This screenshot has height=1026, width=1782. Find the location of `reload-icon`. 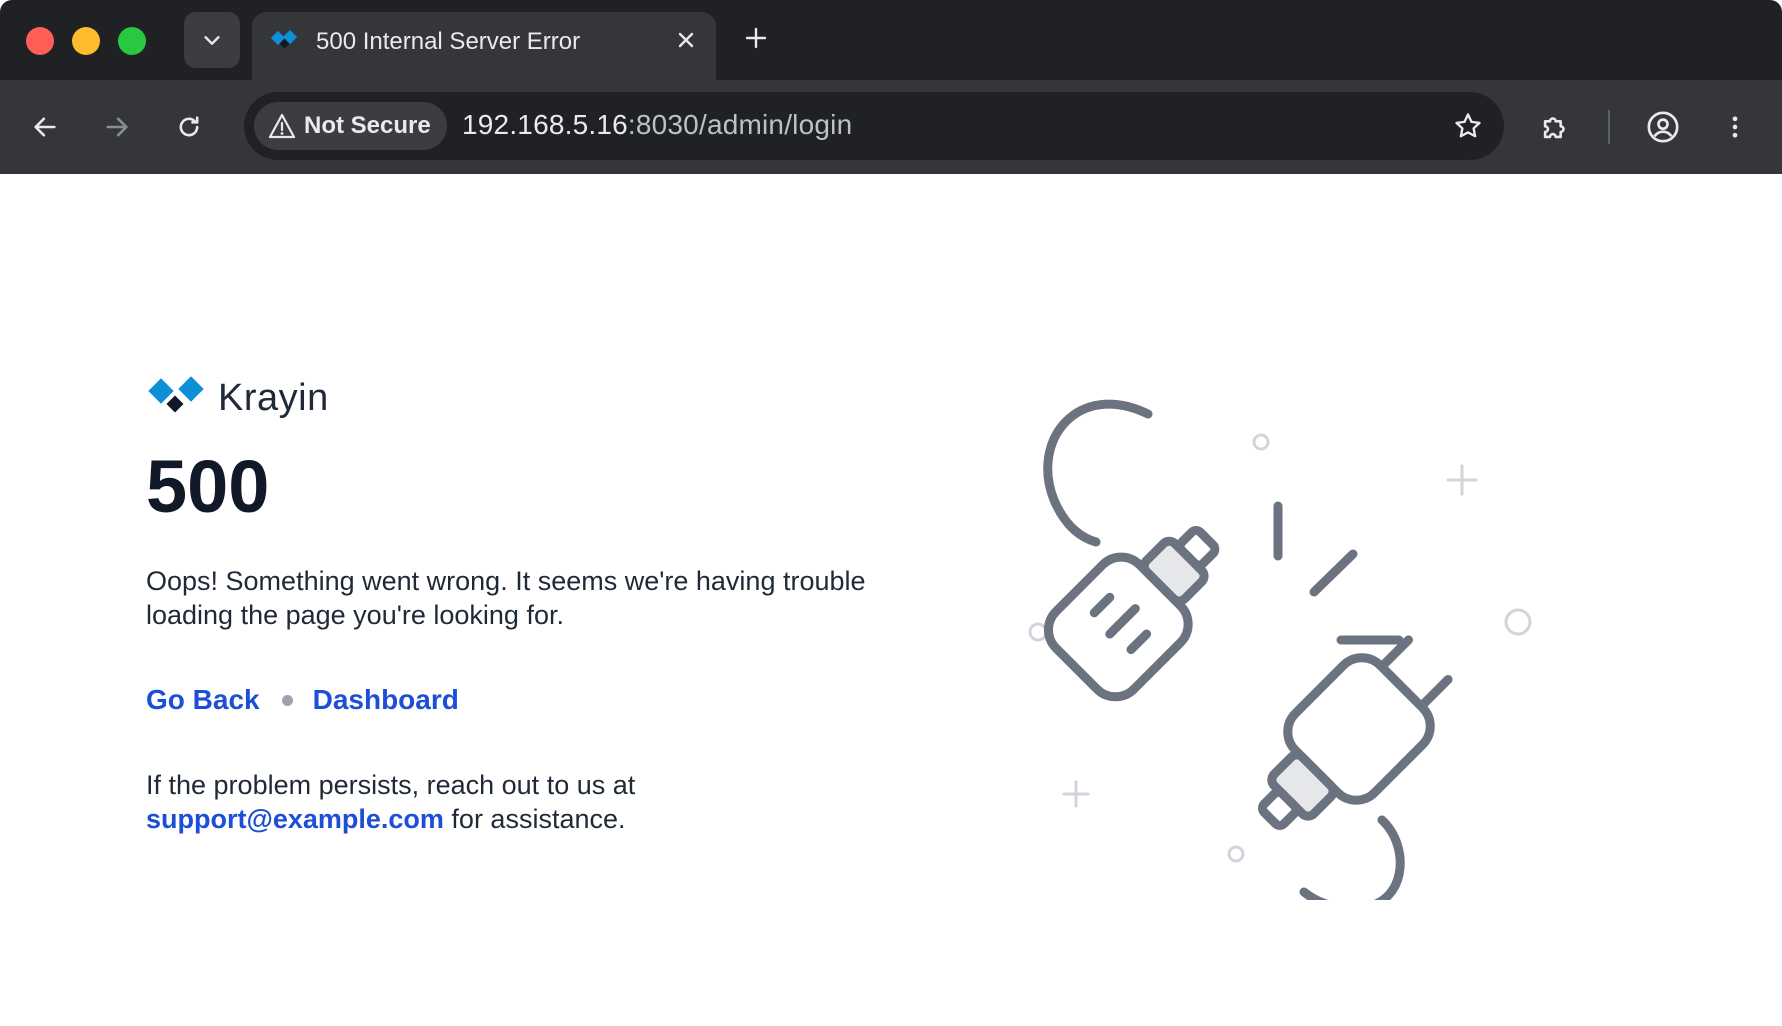

reload-icon is located at coordinates (189, 126).